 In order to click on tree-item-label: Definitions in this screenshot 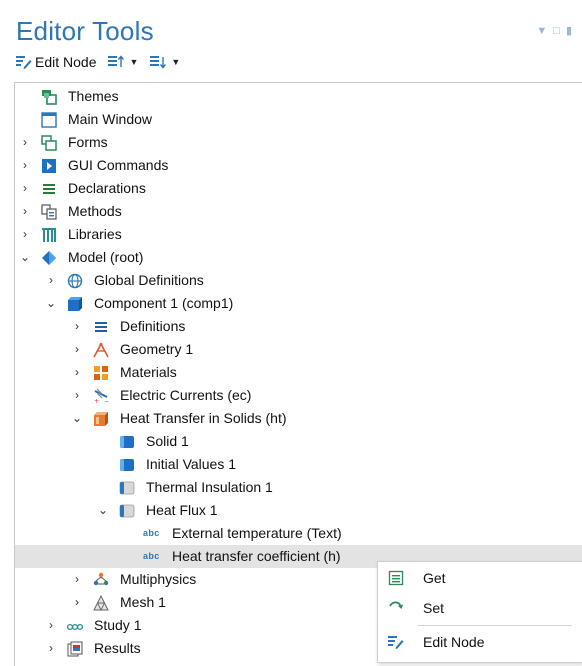, I will do `click(153, 326)`.